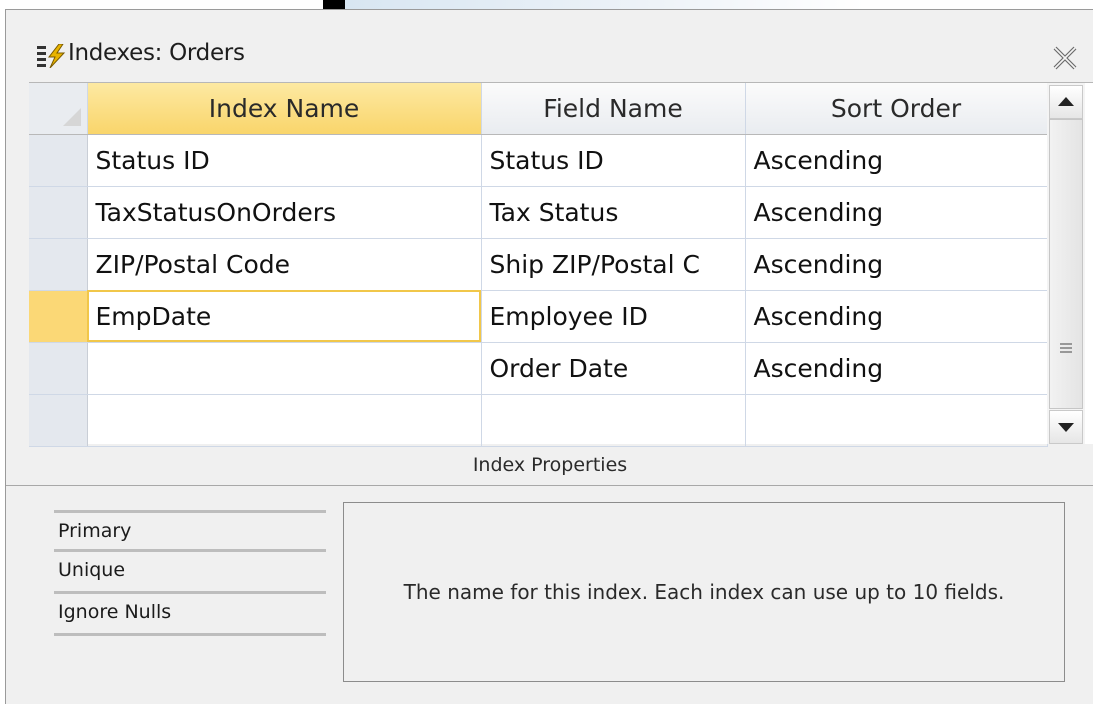 The image size is (1093, 704). I want to click on close-icon, so click(1065, 58).